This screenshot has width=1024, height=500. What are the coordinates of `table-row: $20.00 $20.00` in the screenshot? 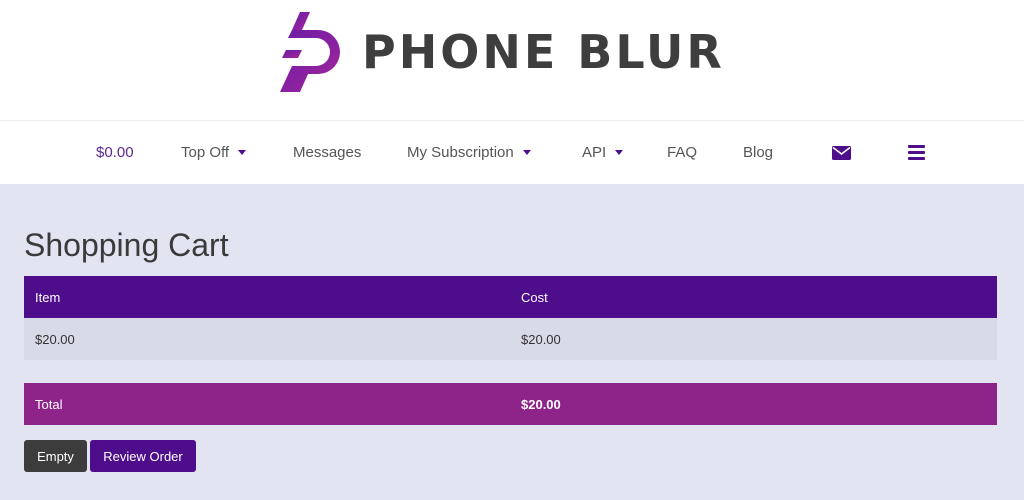 It's located at (510, 339).